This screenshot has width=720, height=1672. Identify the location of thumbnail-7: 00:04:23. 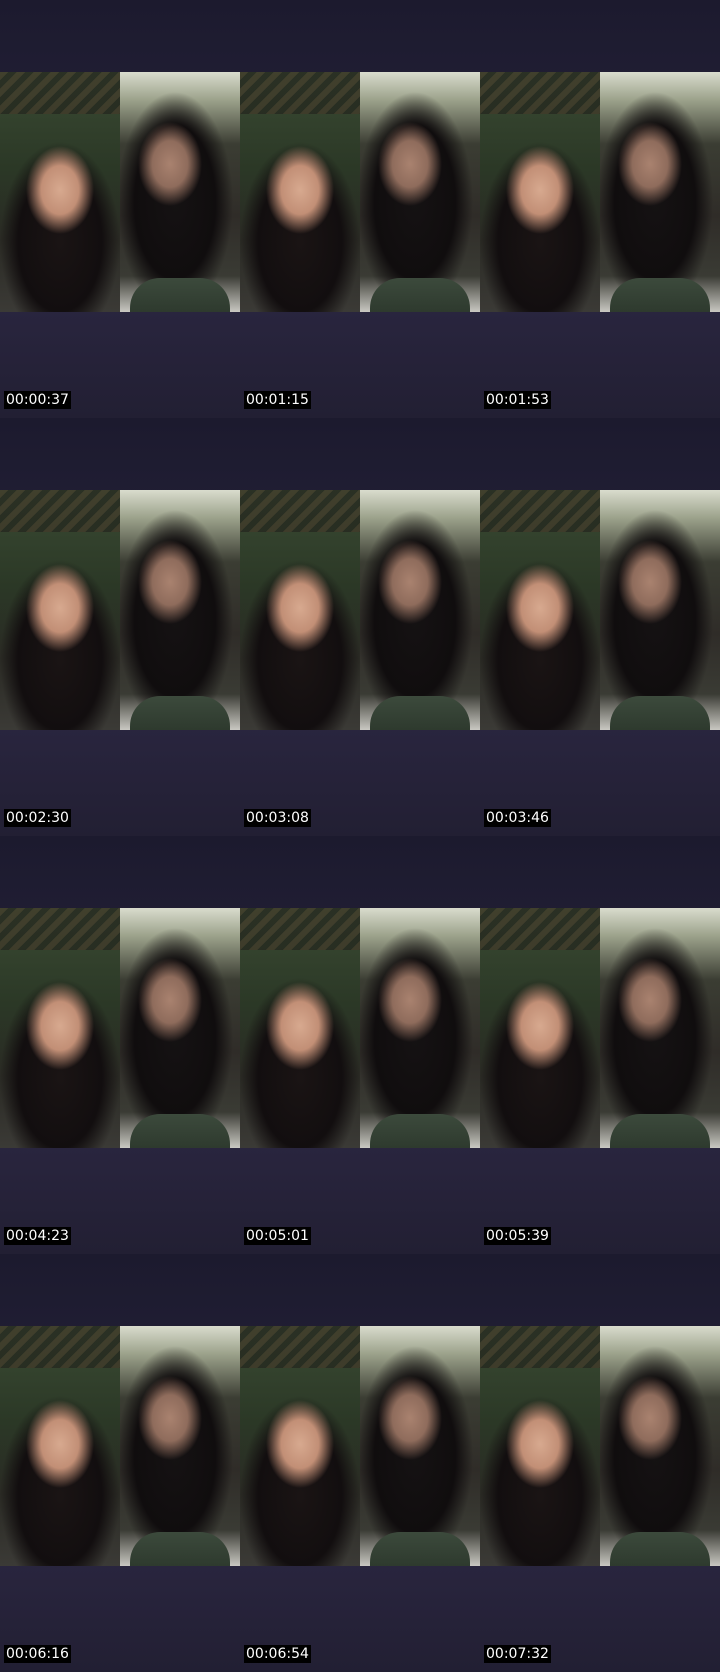
(120, 1045).